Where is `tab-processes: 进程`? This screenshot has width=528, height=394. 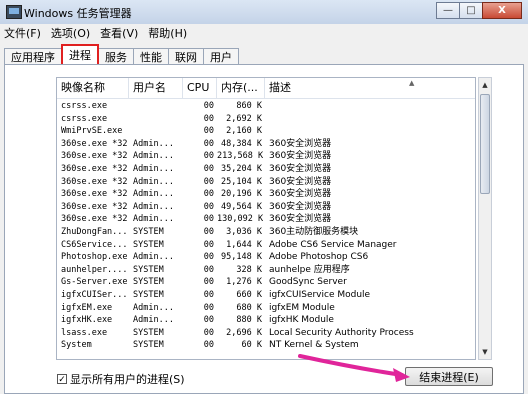
tab-processes: 进程 is located at coordinates (80, 54).